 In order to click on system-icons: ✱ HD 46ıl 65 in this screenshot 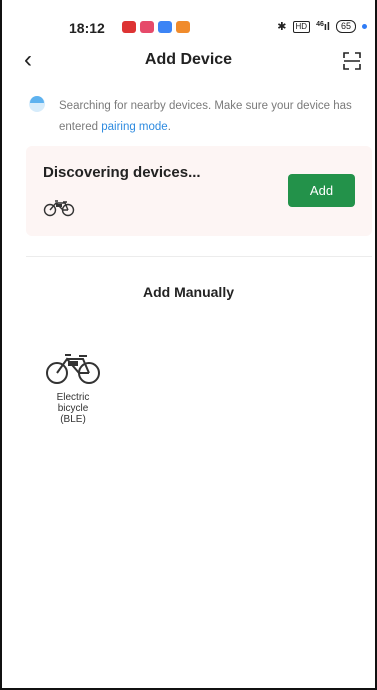, I will do `click(322, 26)`.